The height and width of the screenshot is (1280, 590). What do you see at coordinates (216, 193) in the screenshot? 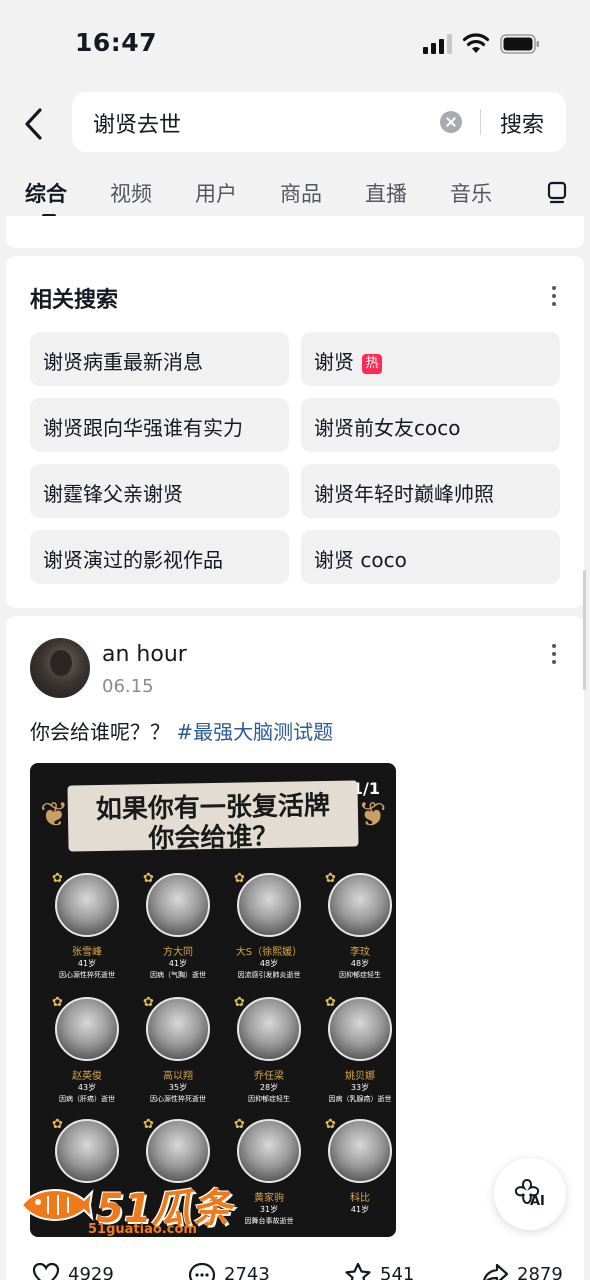
I see `tab-users: 用户` at bounding box center [216, 193].